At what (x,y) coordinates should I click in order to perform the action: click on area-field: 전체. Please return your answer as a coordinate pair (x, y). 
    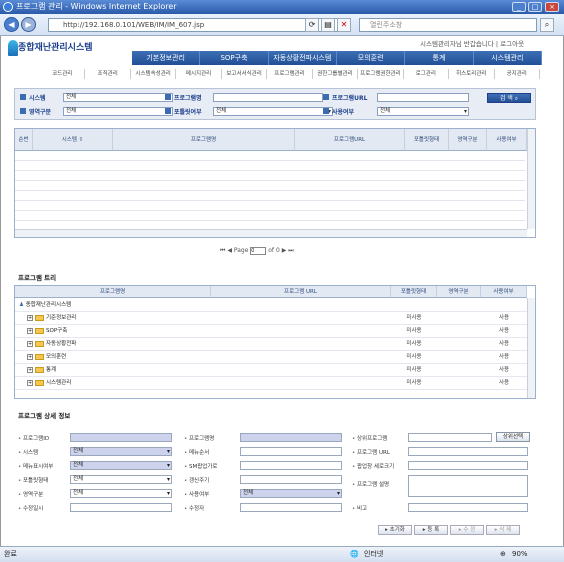
    Looking at the image, I should click on (121, 493).